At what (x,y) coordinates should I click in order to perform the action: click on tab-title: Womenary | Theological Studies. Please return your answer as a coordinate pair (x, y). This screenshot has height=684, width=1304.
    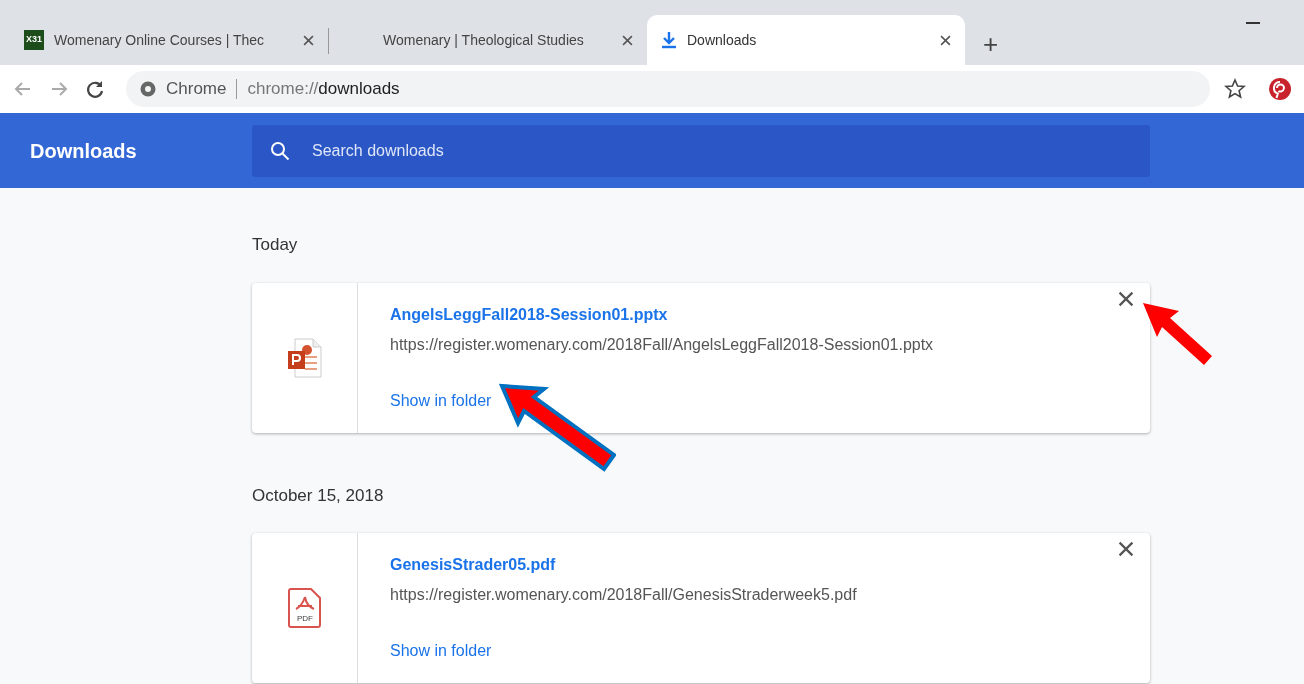
    Looking at the image, I should click on (484, 40).